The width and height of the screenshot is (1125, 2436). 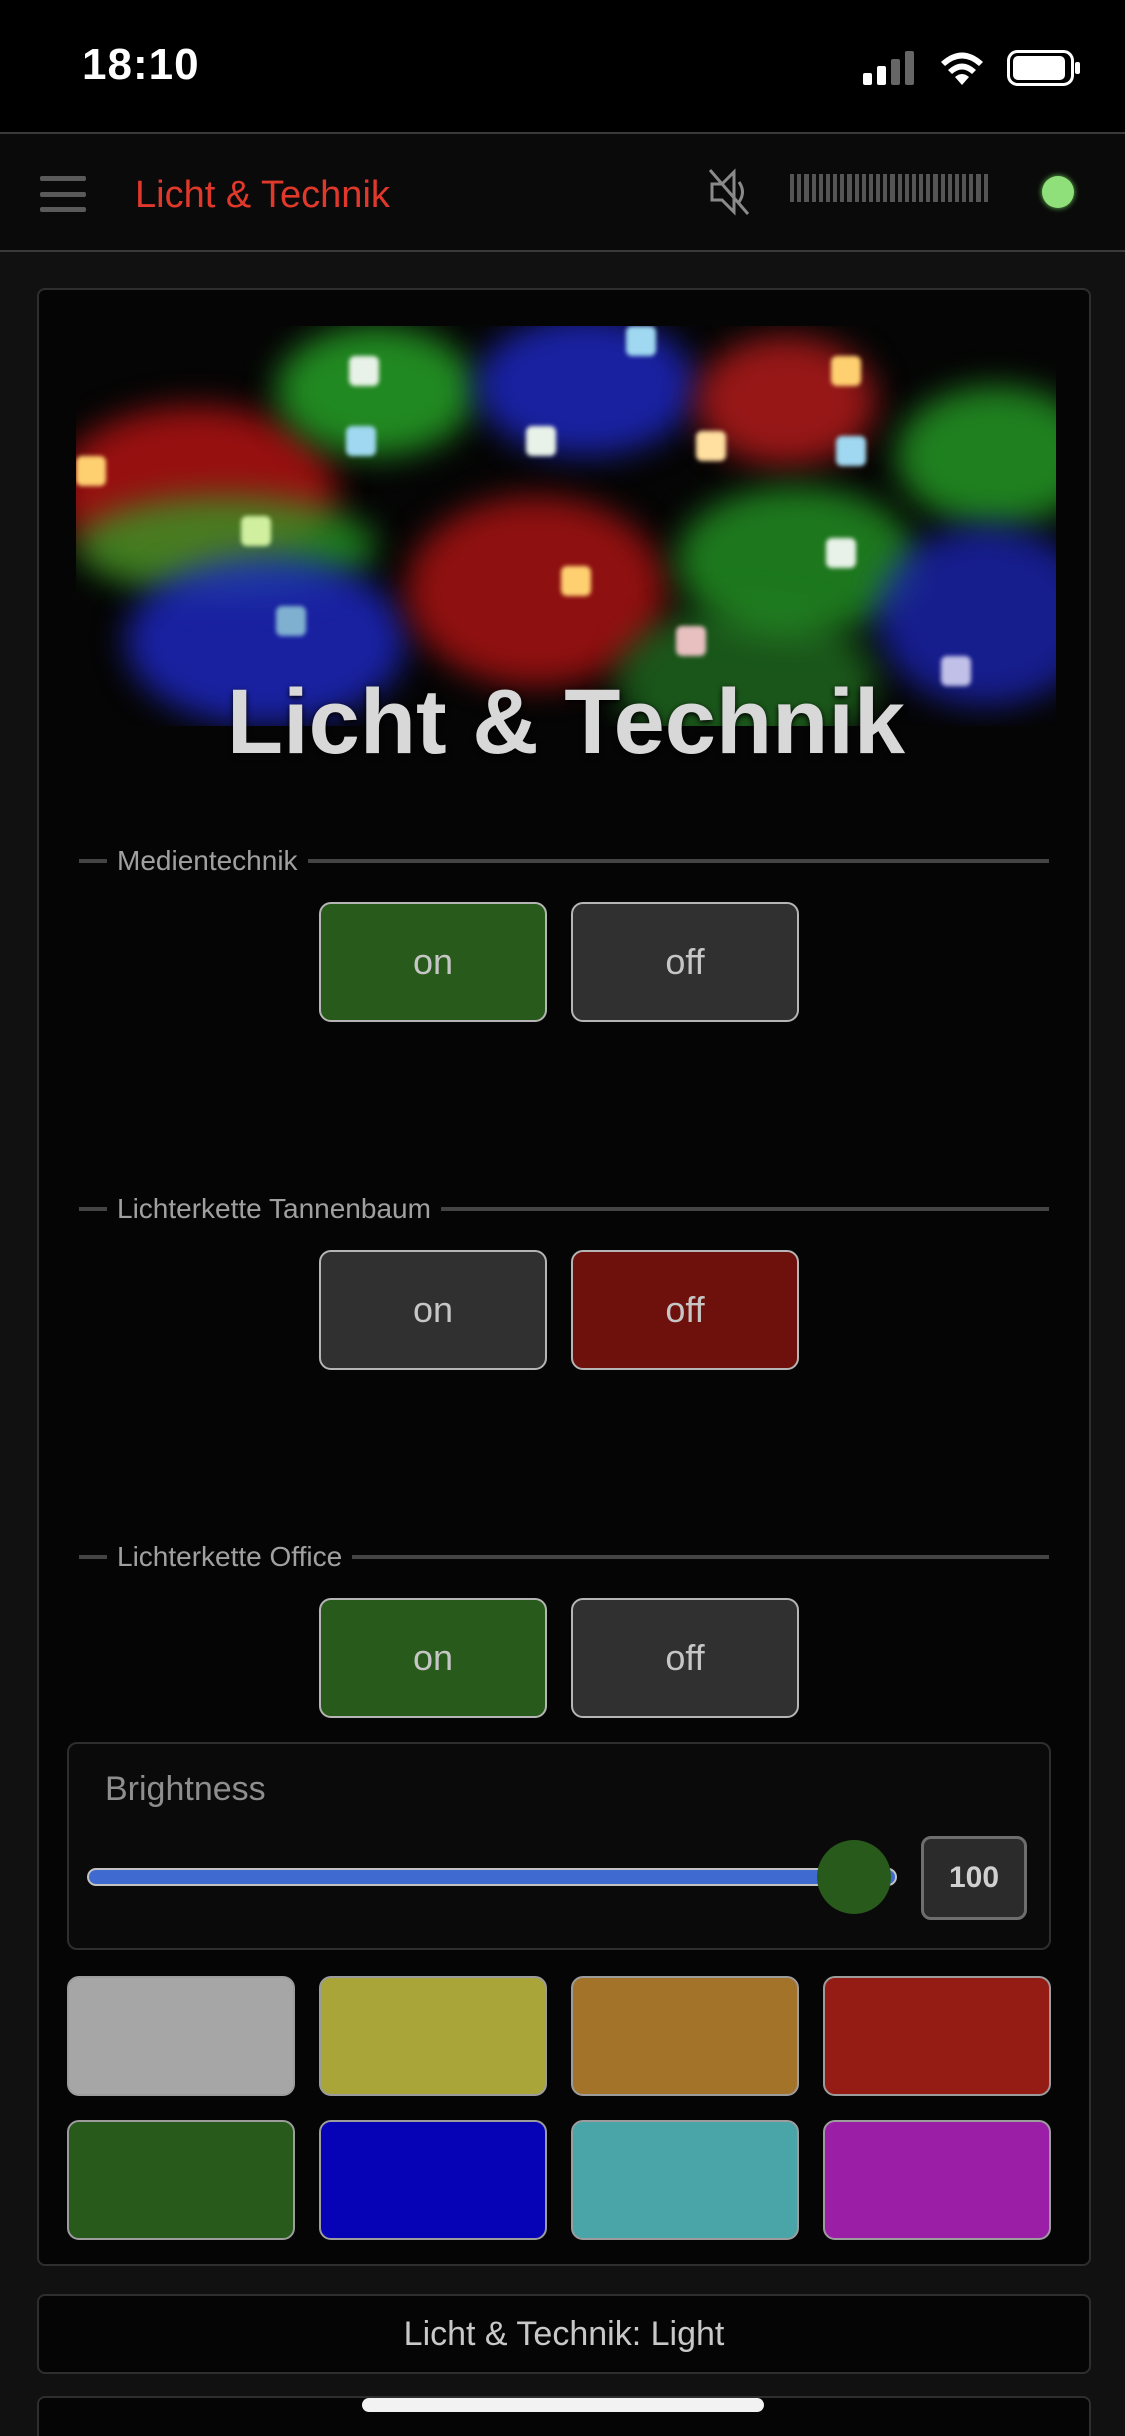 I want to click on rgb-led-strip-image, so click(x=566, y=526).